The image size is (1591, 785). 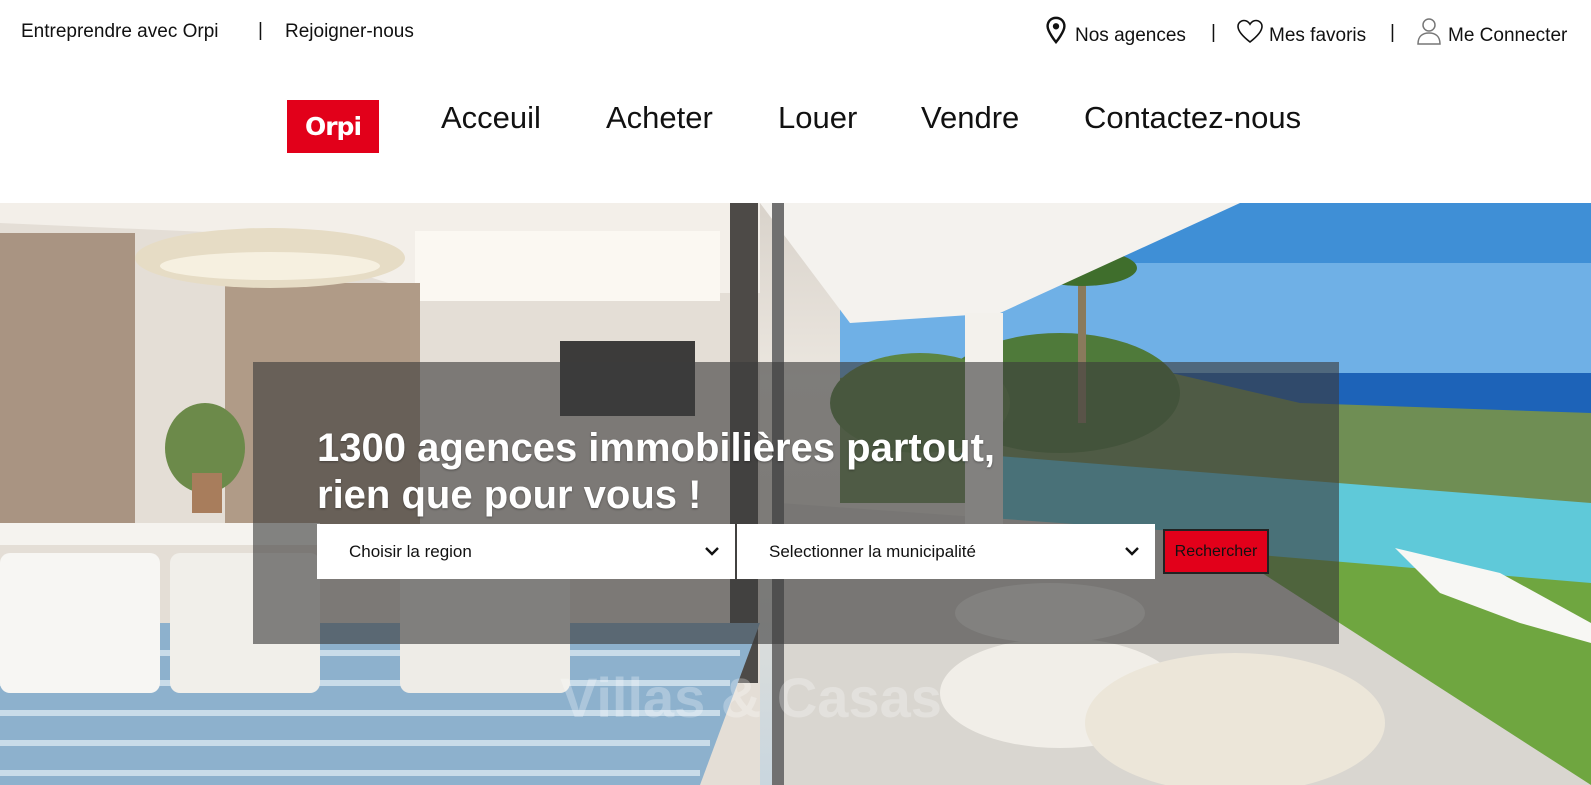 I want to click on municipality-select: Selectionner la municipalité, so click(x=946, y=551).